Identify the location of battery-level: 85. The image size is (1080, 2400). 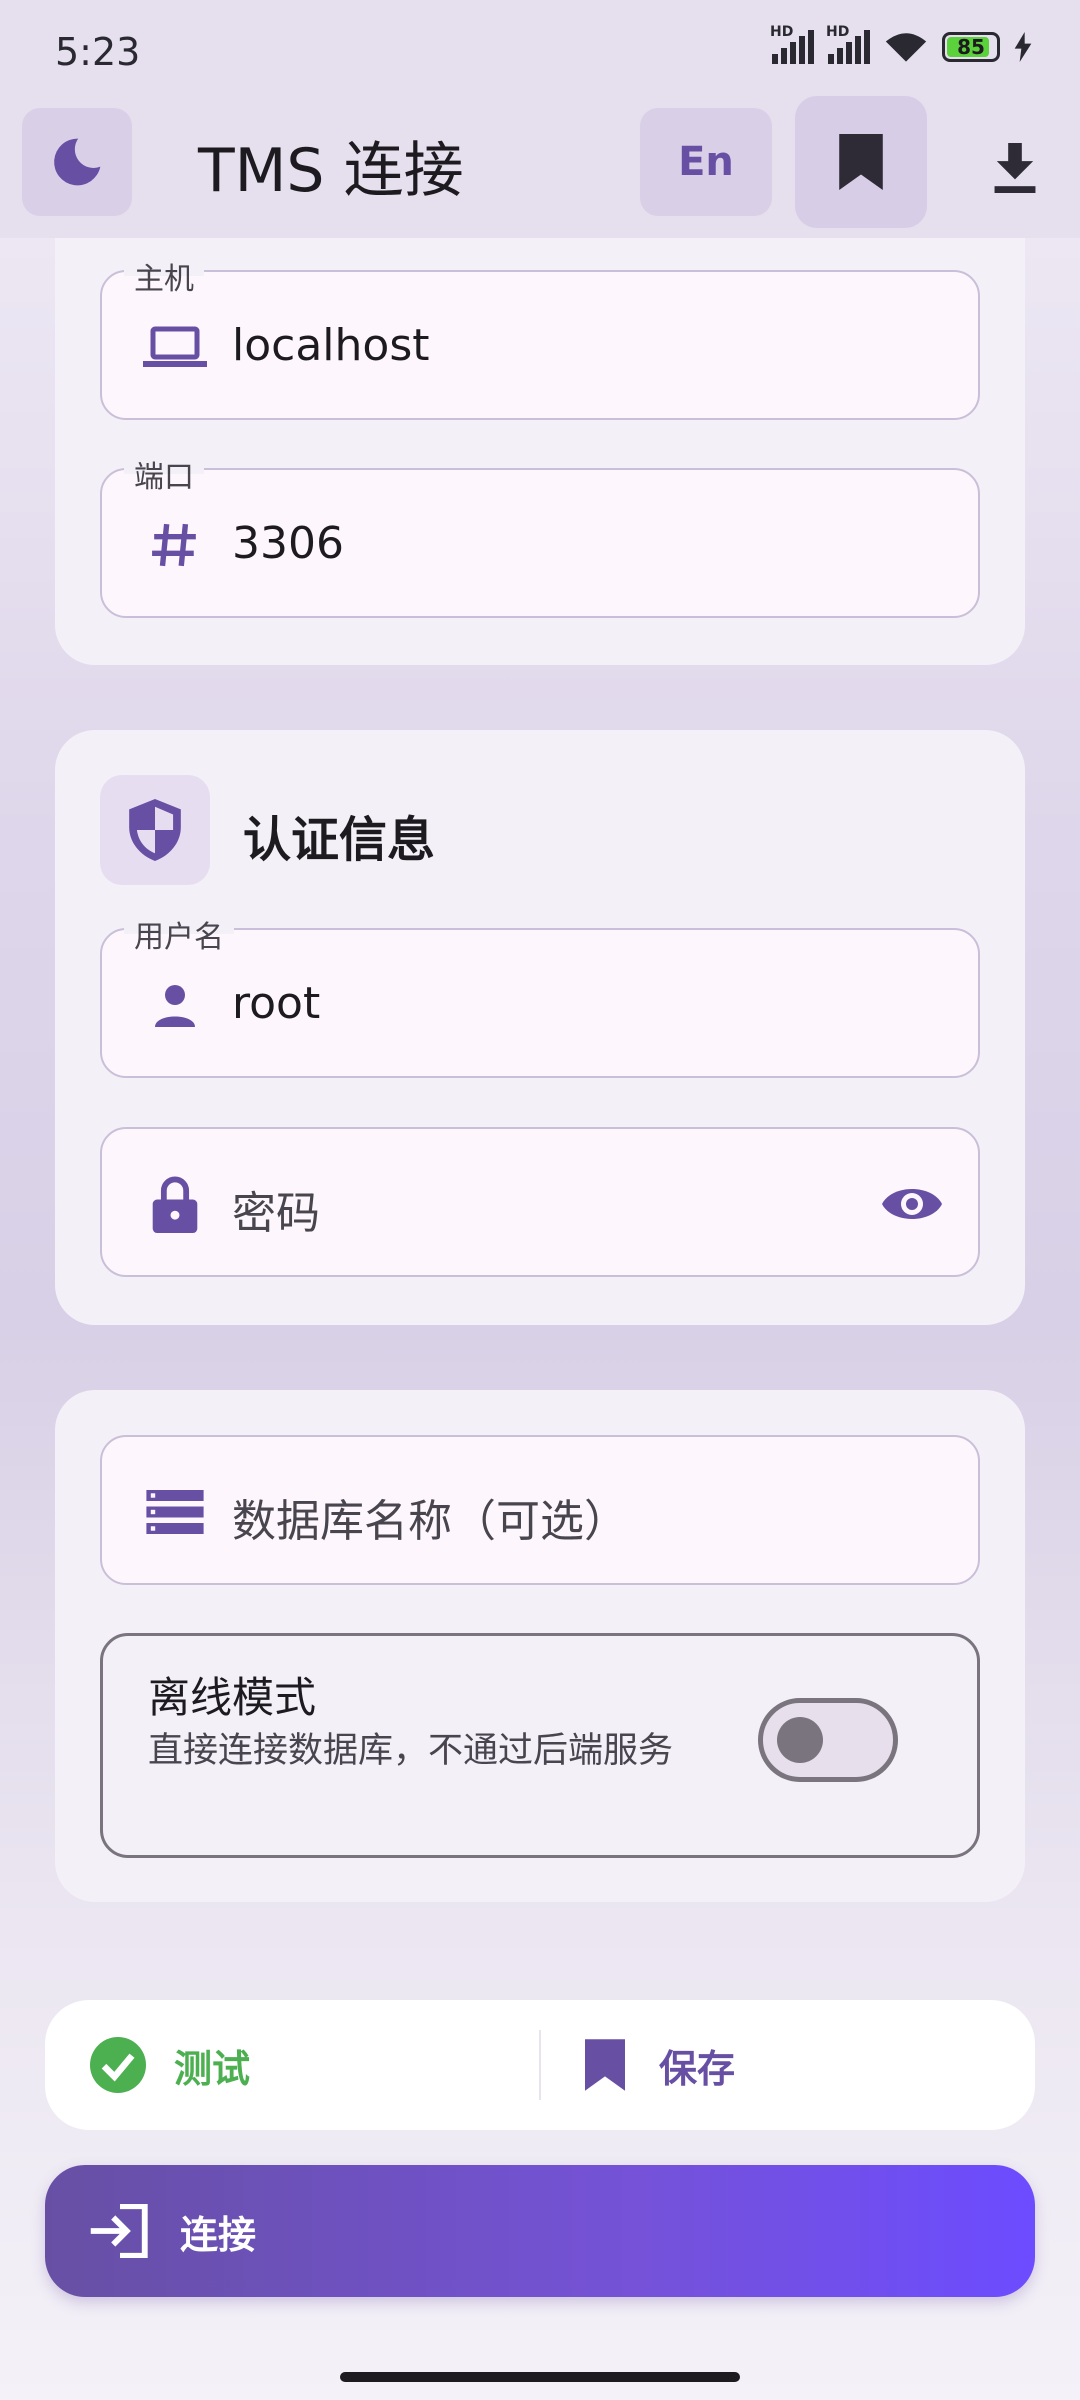
(971, 47).